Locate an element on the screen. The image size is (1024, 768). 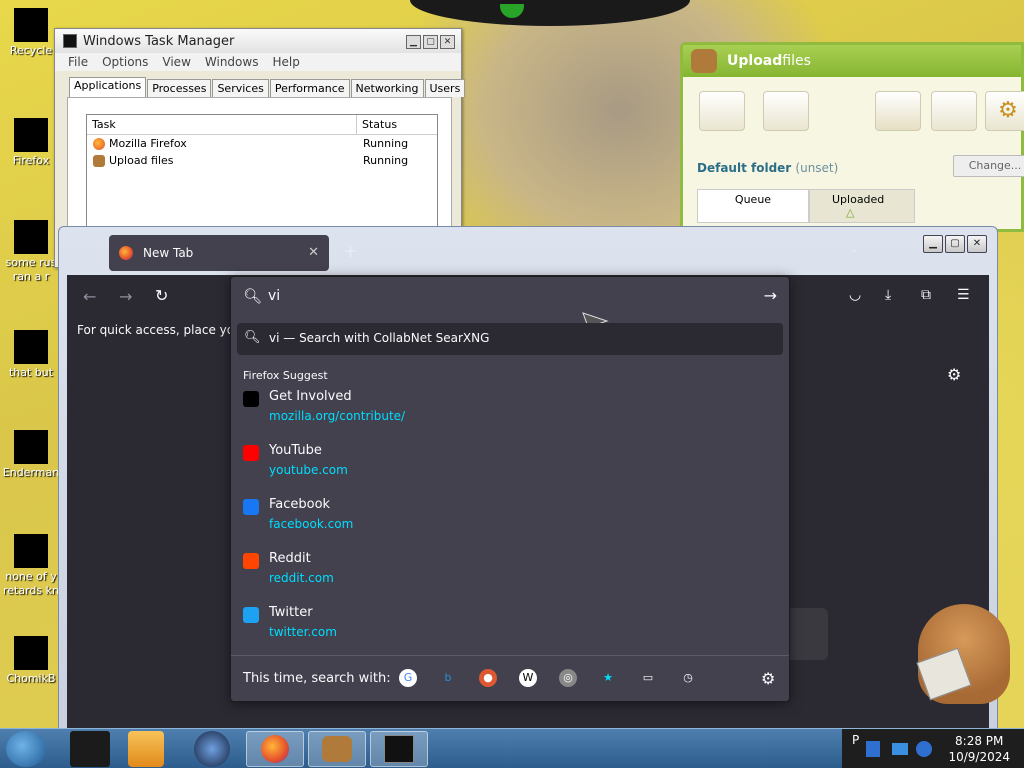
menu-view: View is located at coordinates (176, 62).